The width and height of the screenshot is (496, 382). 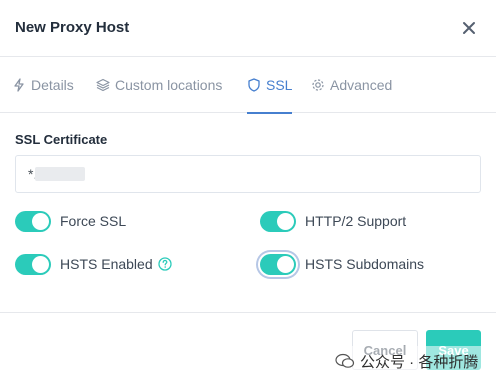 I want to click on hsts-subdomains-toggle: HSTS Subdomains, so click(x=342, y=264).